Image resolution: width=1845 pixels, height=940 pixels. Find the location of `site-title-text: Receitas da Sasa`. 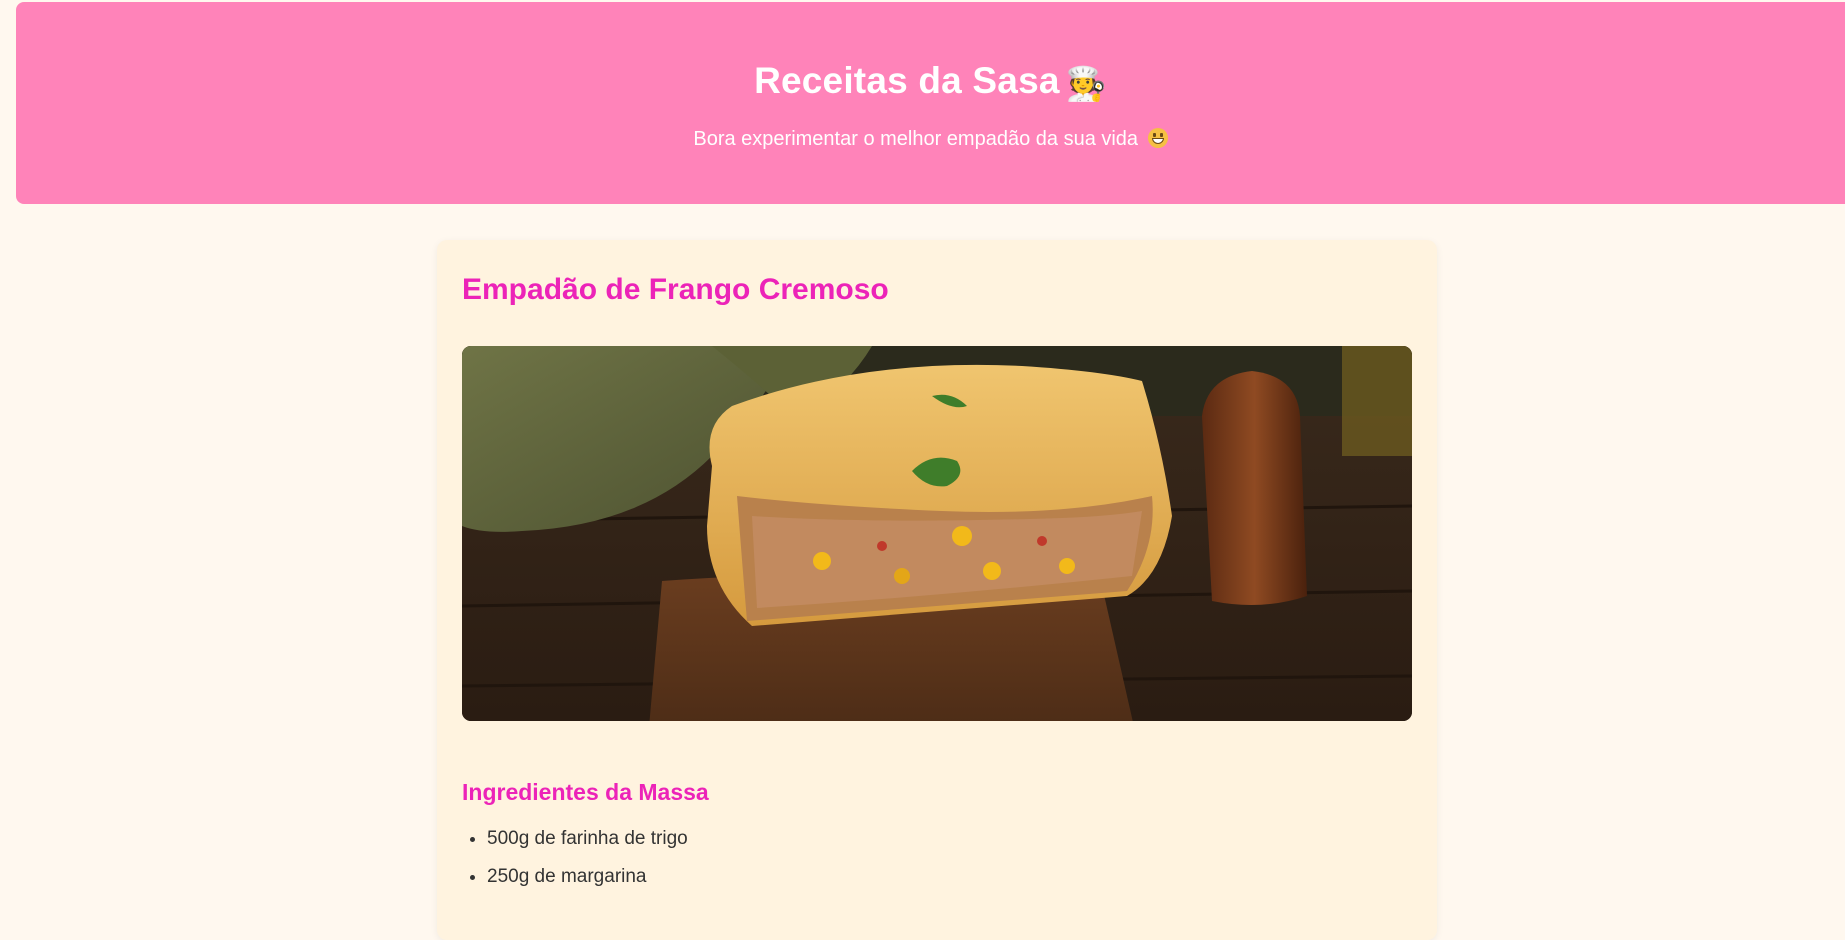

site-title-text: Receitas da Sasa is located at coordinates (907, 80).